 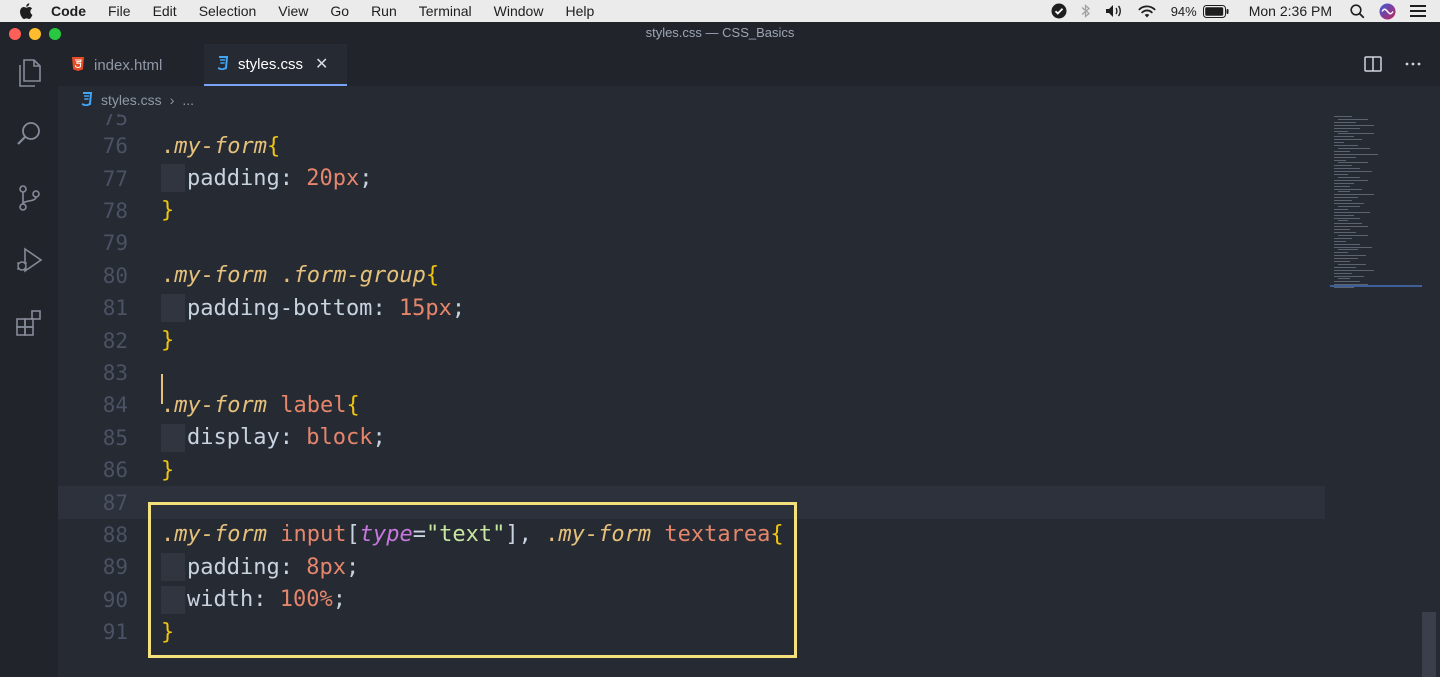 I want to click on menu-selection: Selection, so click(x=228, y=11).